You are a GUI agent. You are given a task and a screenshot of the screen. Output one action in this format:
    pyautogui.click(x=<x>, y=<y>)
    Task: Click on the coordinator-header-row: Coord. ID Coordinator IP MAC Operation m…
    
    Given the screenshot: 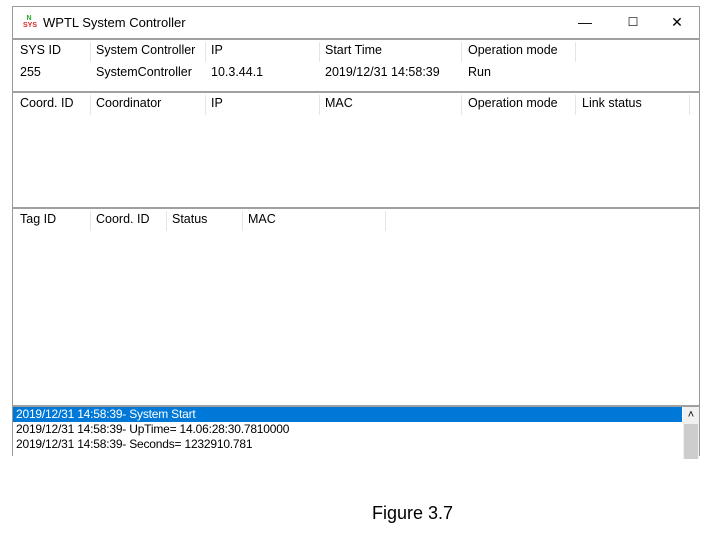 What is the action you would take?
    pyautogui.click(x=356, y=104)
    